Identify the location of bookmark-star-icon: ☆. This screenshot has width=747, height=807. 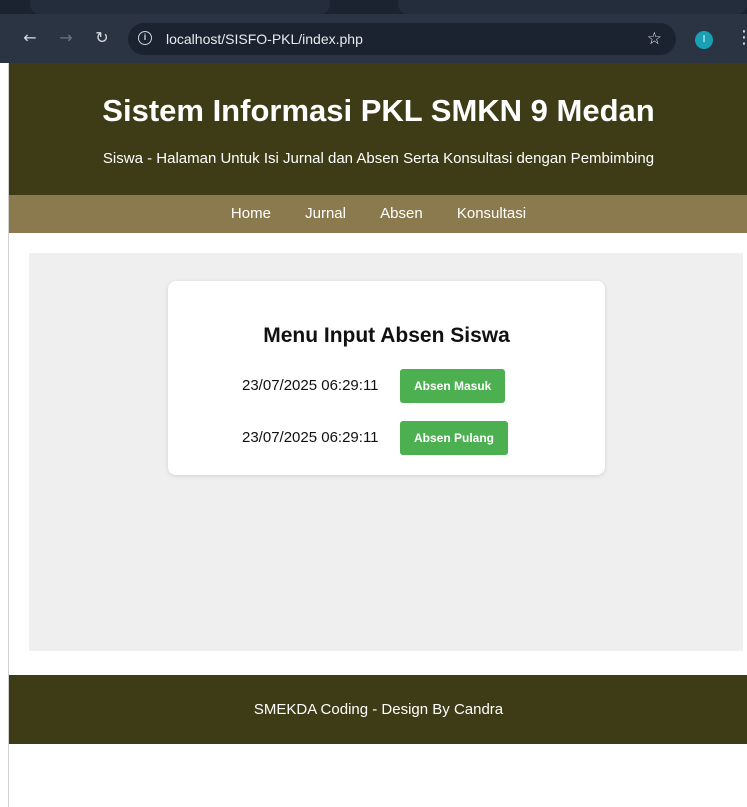
(654, 39).